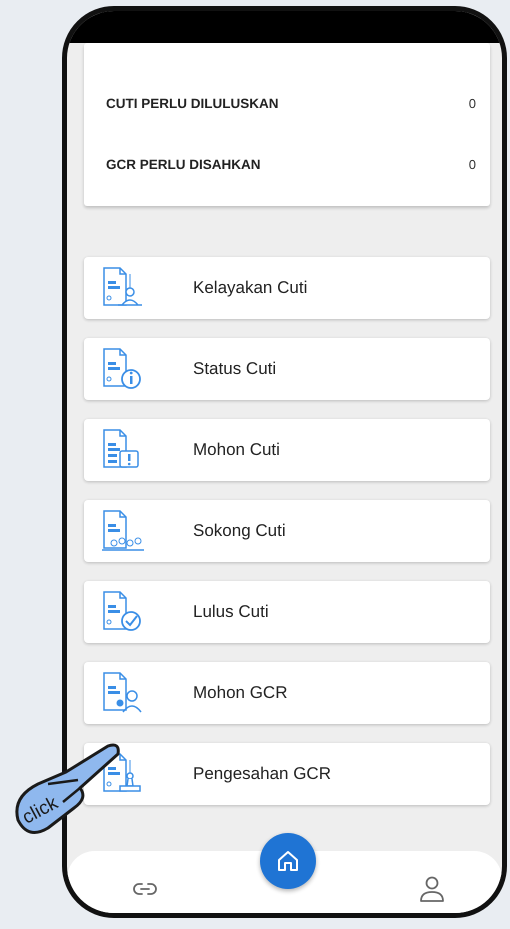 This screenshot has width=510, height=929. What do you see at coordinates (287, 693) in the screenshot?
I see `menu-item: Mohon GCR` at bounding box center [287, 693].